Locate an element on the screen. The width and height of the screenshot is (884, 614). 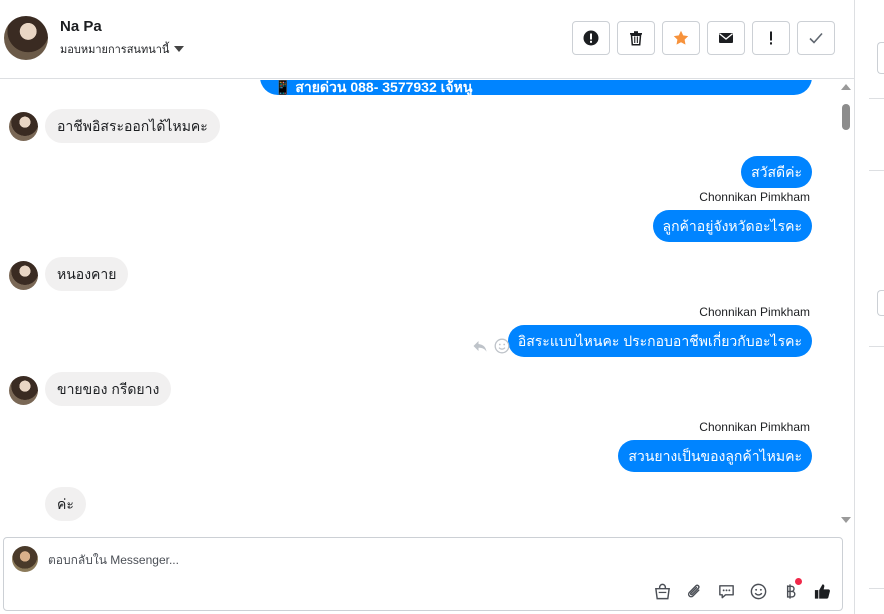
reply-icon is located at coordinates (480, 346).